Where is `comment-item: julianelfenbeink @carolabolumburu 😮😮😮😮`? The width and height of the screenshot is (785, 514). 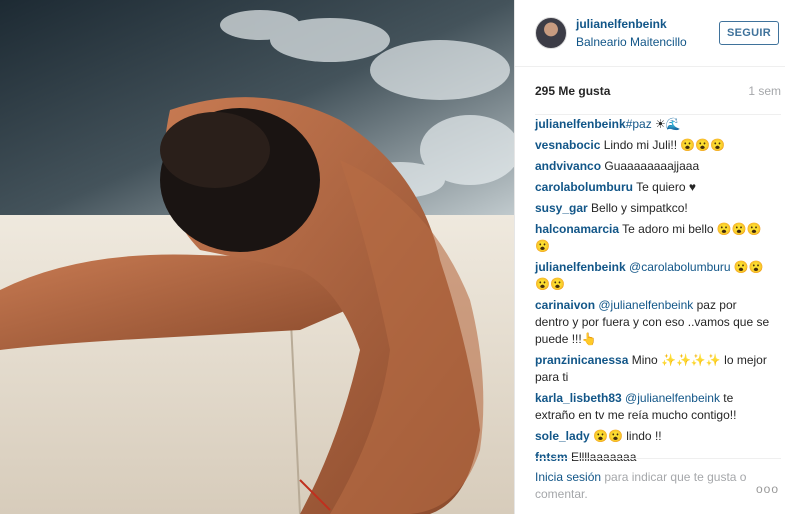
comment-item: julianelfenbeink @carolabolumburu 😮😮😮😮 is located at coordinates (653, 276).